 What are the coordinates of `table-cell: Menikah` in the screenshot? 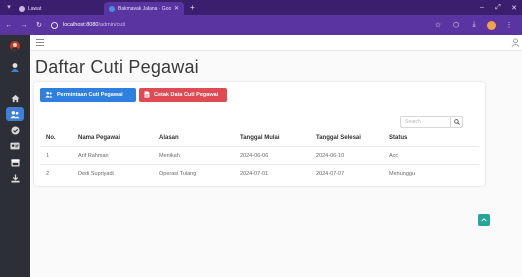 It's located at (169, 156).